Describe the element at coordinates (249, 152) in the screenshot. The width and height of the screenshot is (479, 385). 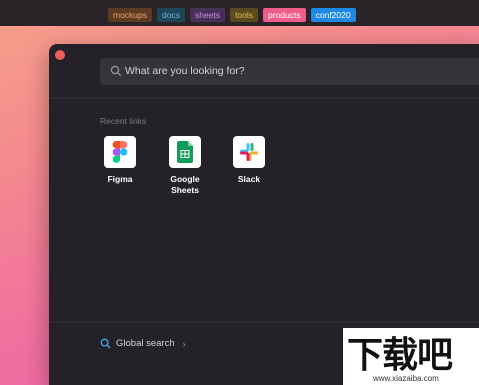
I see `slack-icon` at that location.